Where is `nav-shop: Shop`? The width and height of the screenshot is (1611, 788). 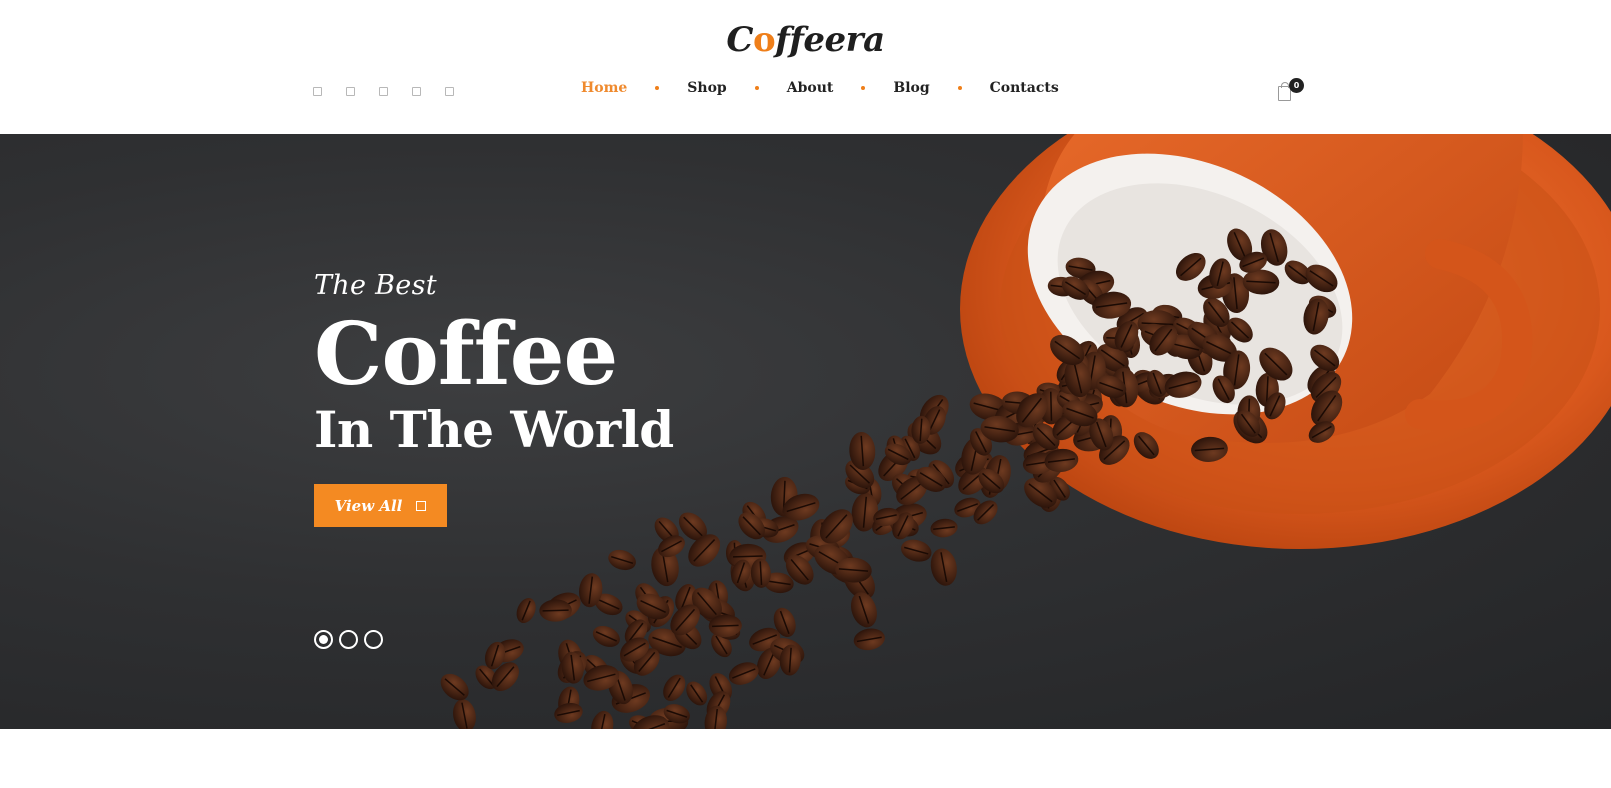 nav-shop: Shop is located at coordinates (706, 88).